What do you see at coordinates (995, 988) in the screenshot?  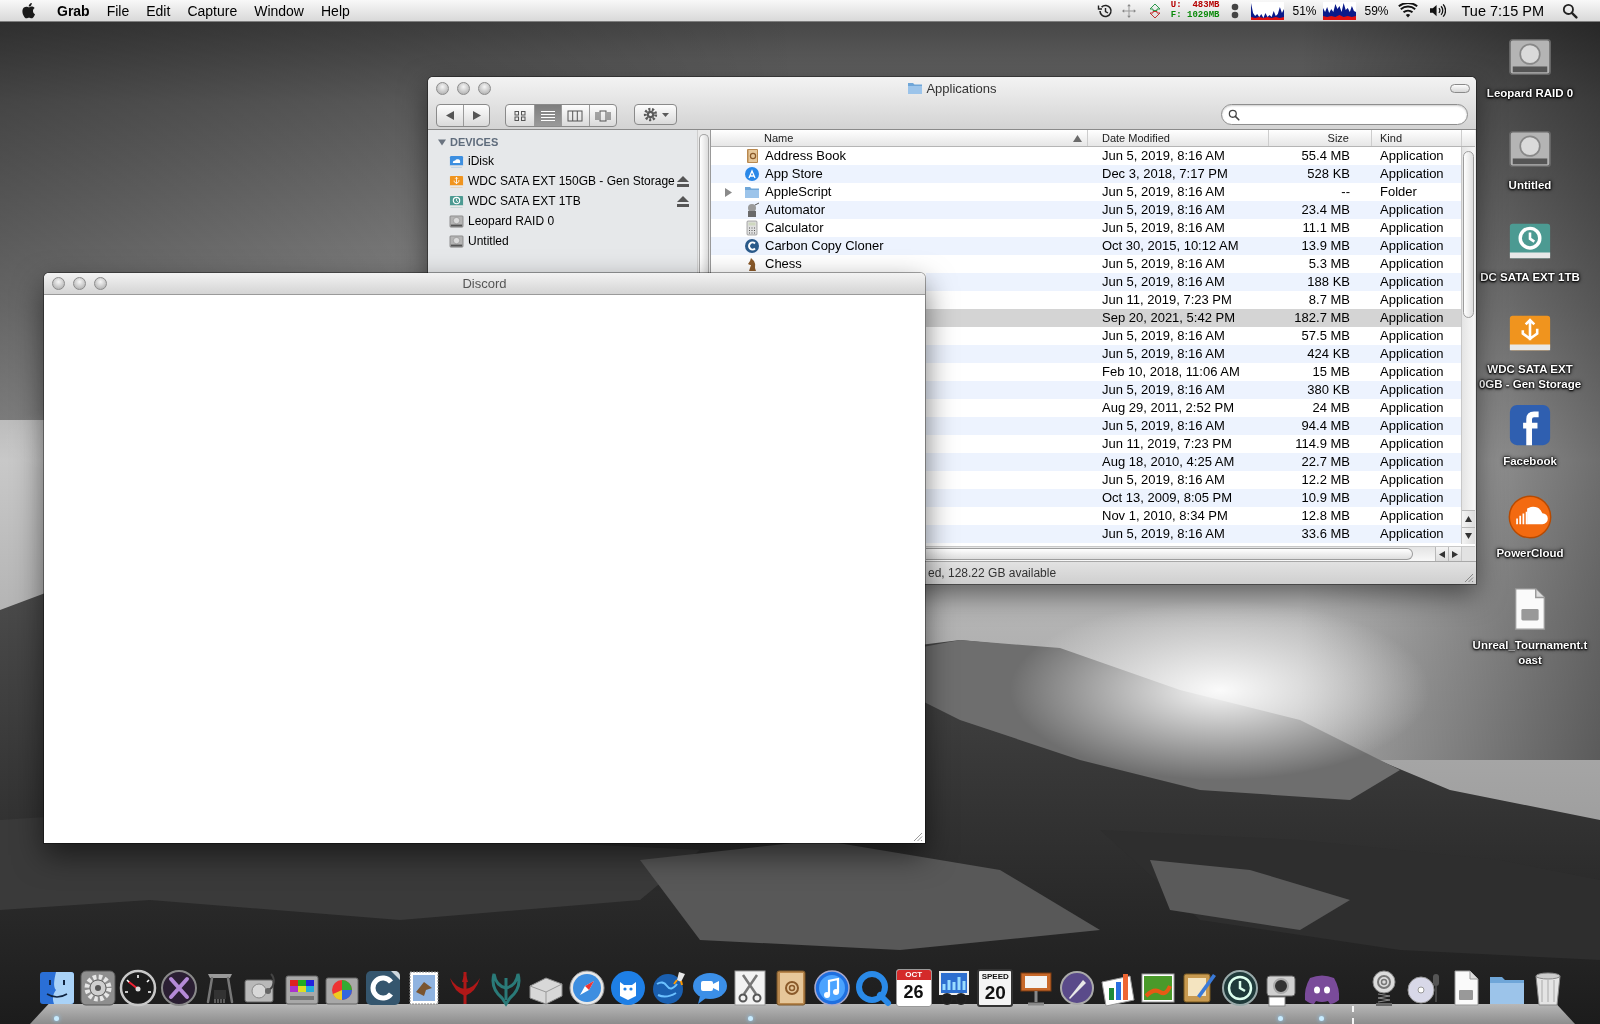 I see `speed-limit-sign-tile: SPEED 20` at bounding box center [995, 988].